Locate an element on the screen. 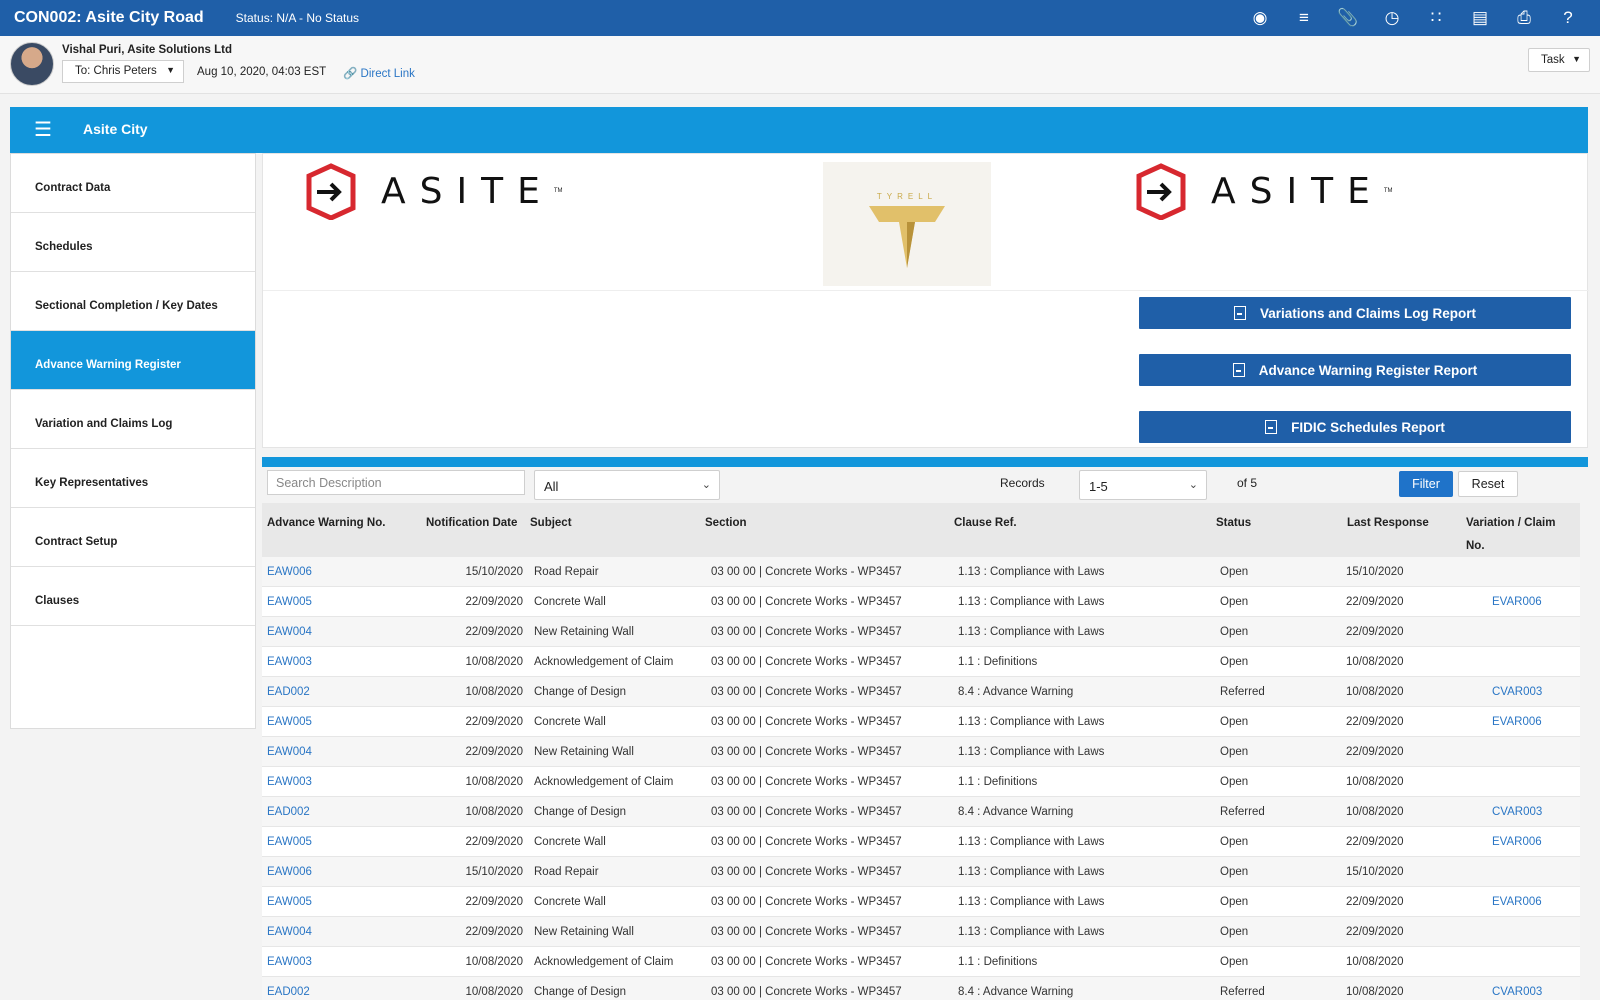 Image resolution: width=1600 pixels, height=1000 pixels. status: Referred is located at coordinates (1242, 692).